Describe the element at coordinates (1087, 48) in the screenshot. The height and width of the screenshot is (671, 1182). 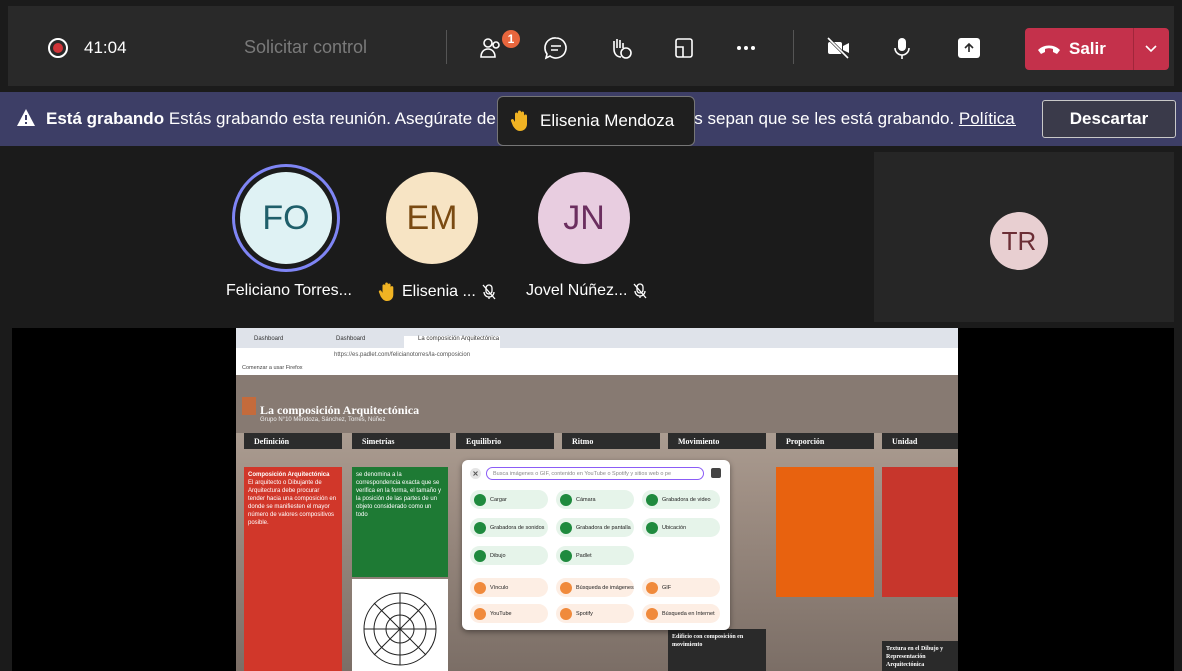
I see `leave-label: Salir` at that location.